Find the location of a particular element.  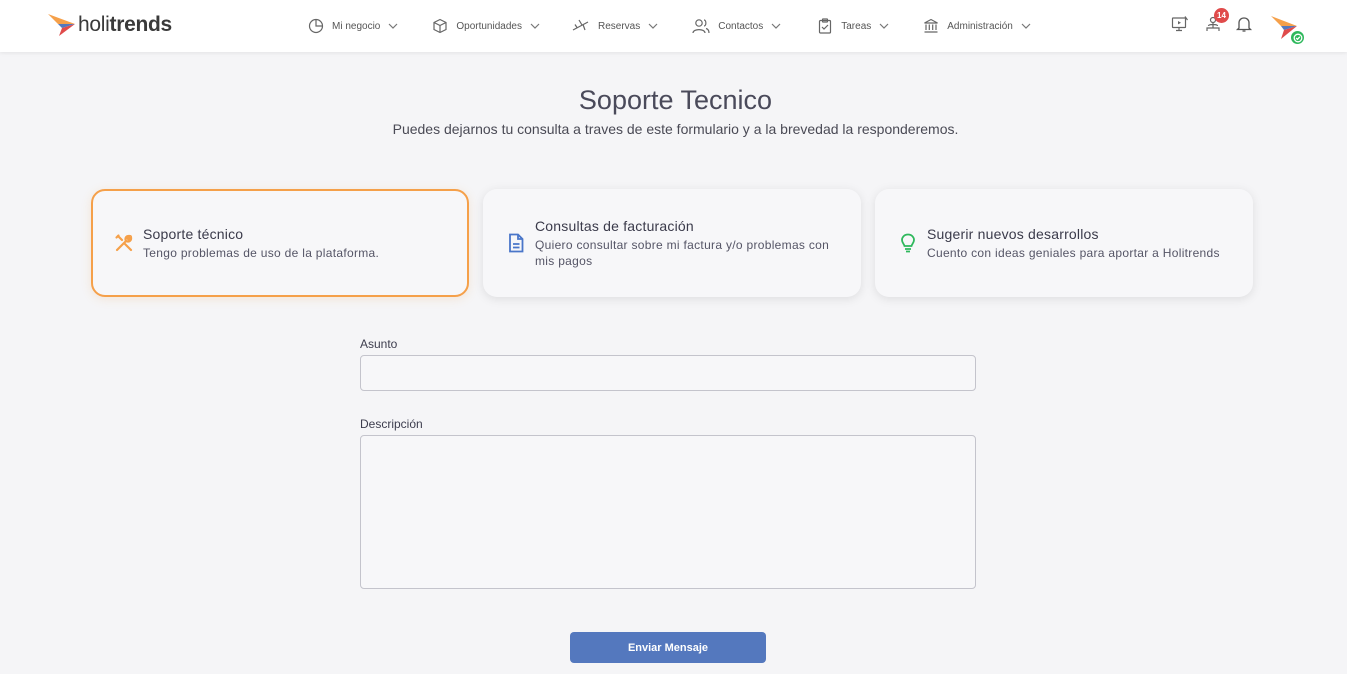

subject-input is located at coordinates (668, 373).